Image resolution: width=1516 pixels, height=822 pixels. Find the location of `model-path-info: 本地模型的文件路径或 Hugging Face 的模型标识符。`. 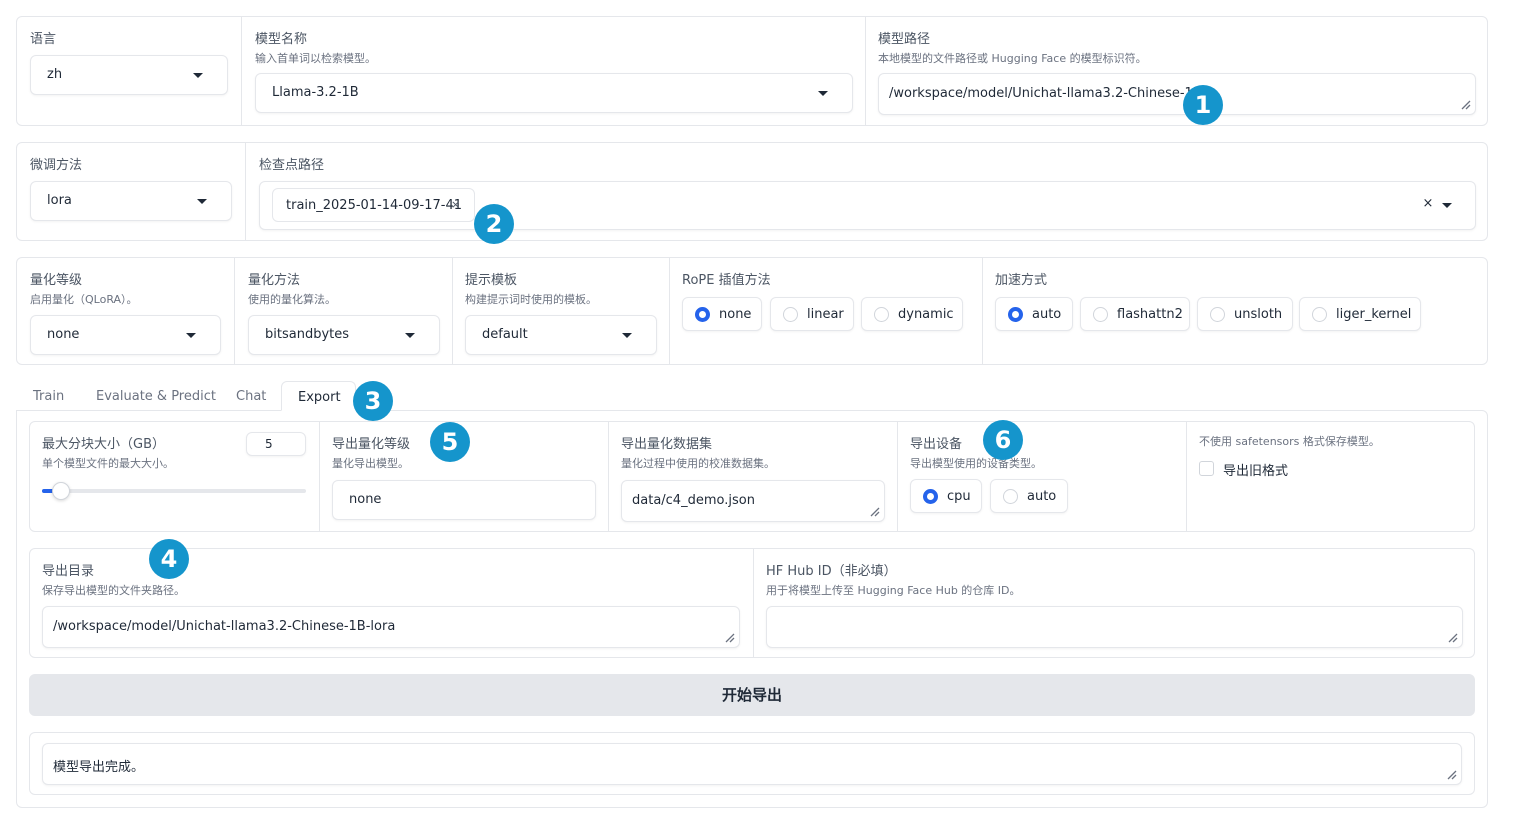

model-path-info: 本地模型的文件路径或 Hugging Face 的模型标识符。 is located at coordinates (1012, 58).